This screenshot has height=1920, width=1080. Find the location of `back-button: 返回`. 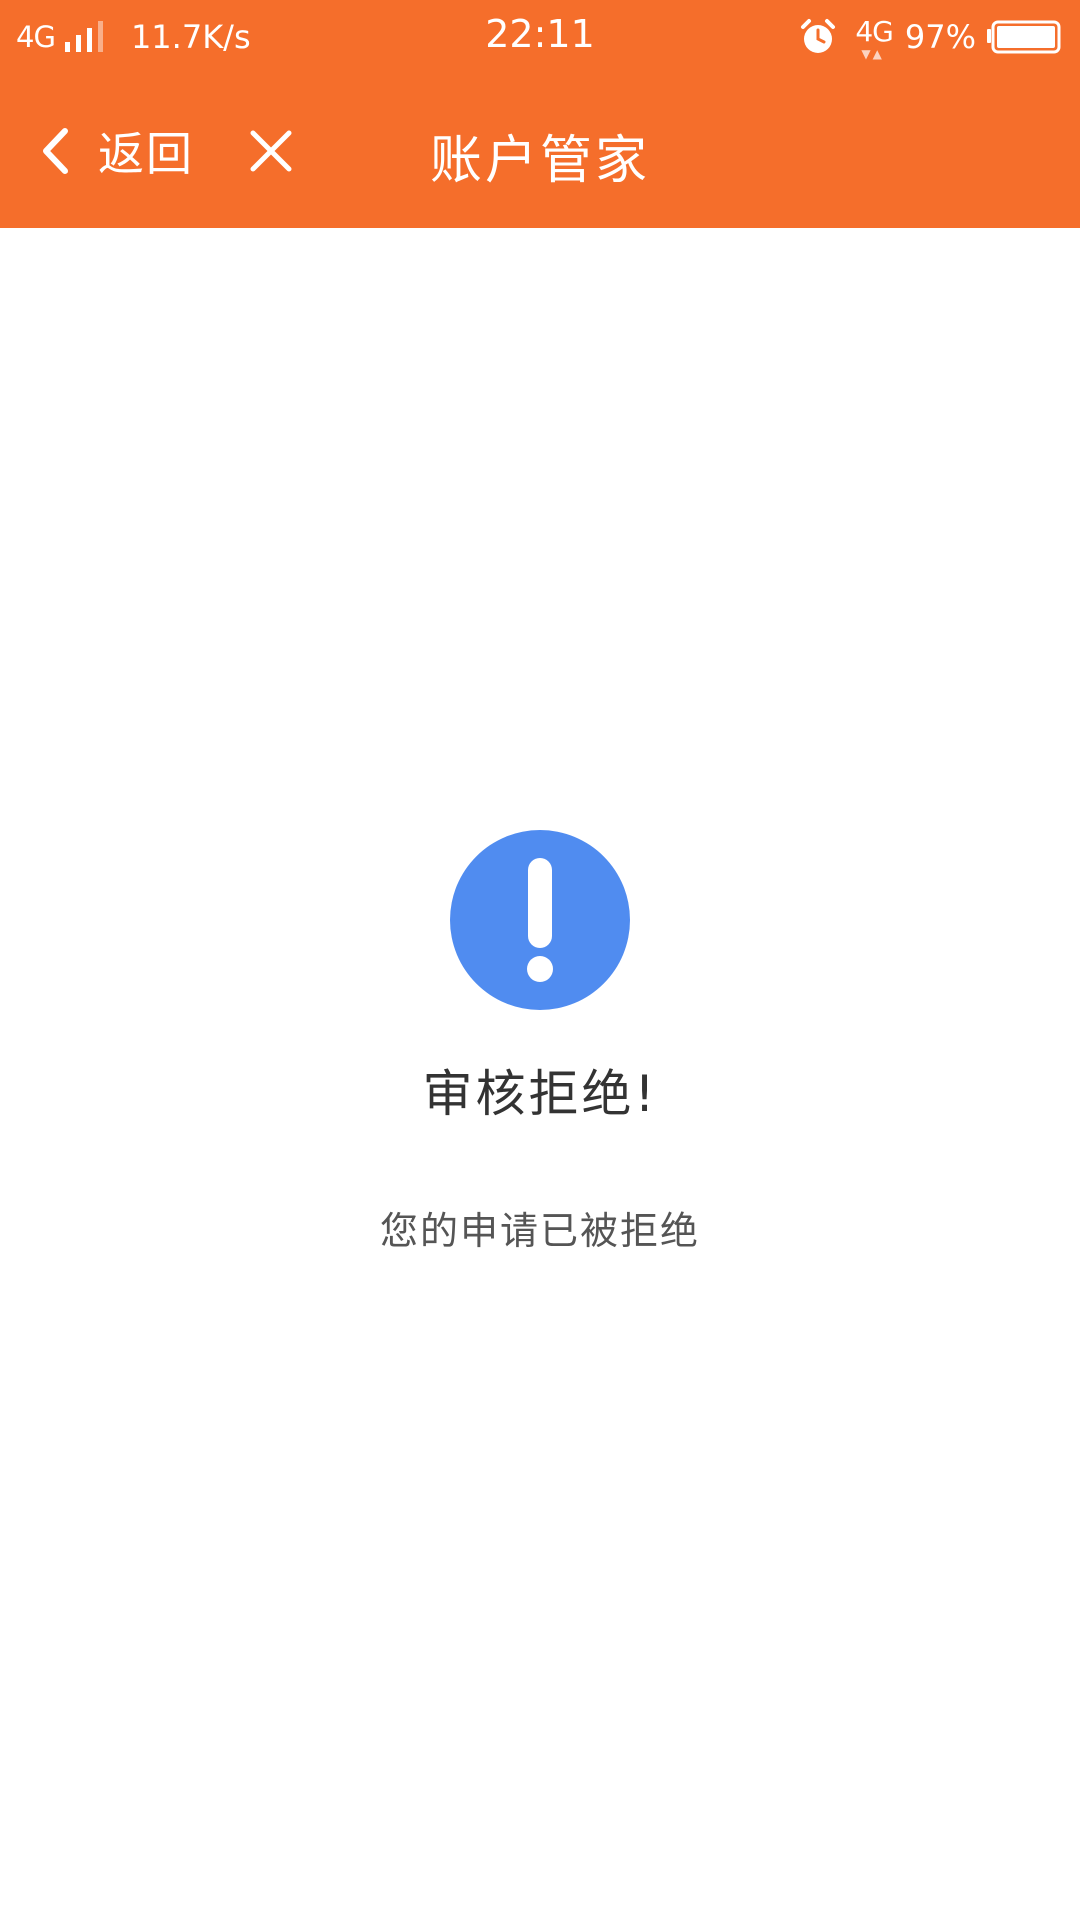

back-button: 返回 is located at coordinates (116, 151).